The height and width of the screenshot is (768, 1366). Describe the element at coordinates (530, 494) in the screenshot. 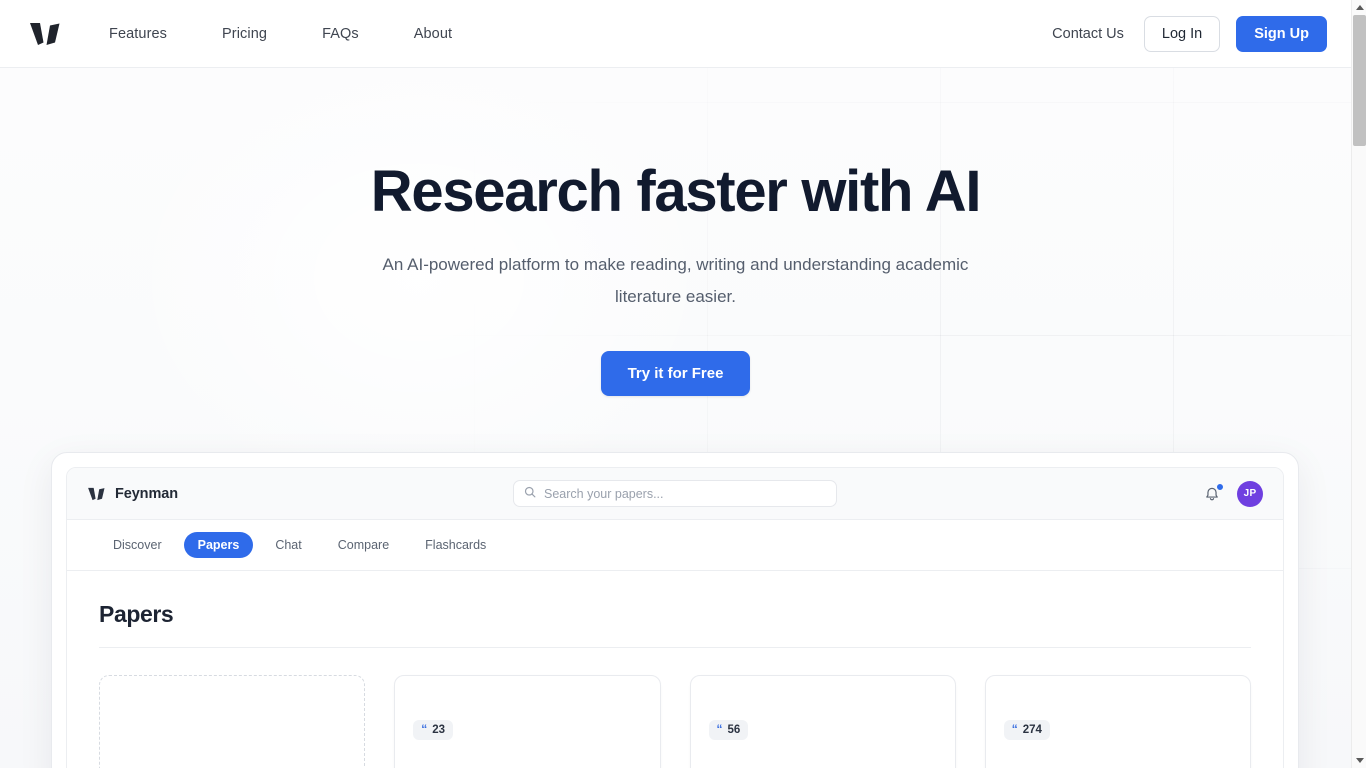

I see `search-icon` at that location.